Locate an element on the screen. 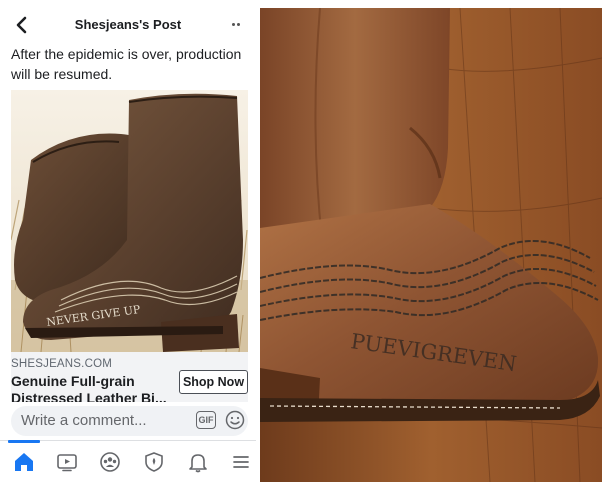 This screenshot has width=610, height=488. page-title: Shesjeans's Post is located at coordinates (128, 24).